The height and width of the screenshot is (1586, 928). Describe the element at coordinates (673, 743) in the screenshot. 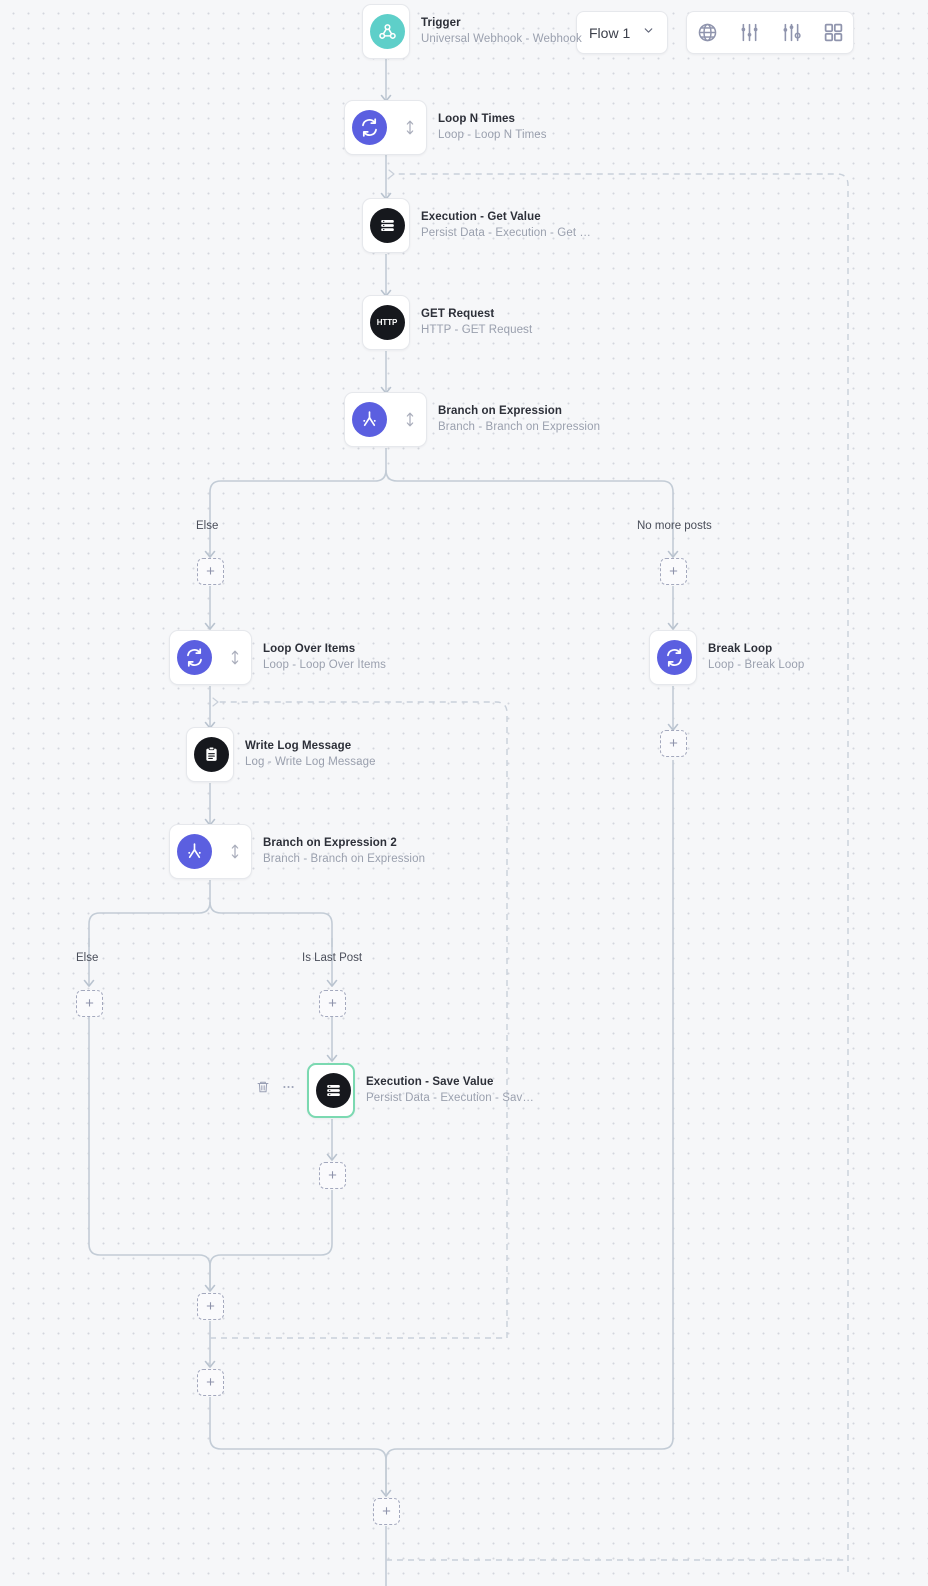

I see `add-step-button-after-break: +` at that location.